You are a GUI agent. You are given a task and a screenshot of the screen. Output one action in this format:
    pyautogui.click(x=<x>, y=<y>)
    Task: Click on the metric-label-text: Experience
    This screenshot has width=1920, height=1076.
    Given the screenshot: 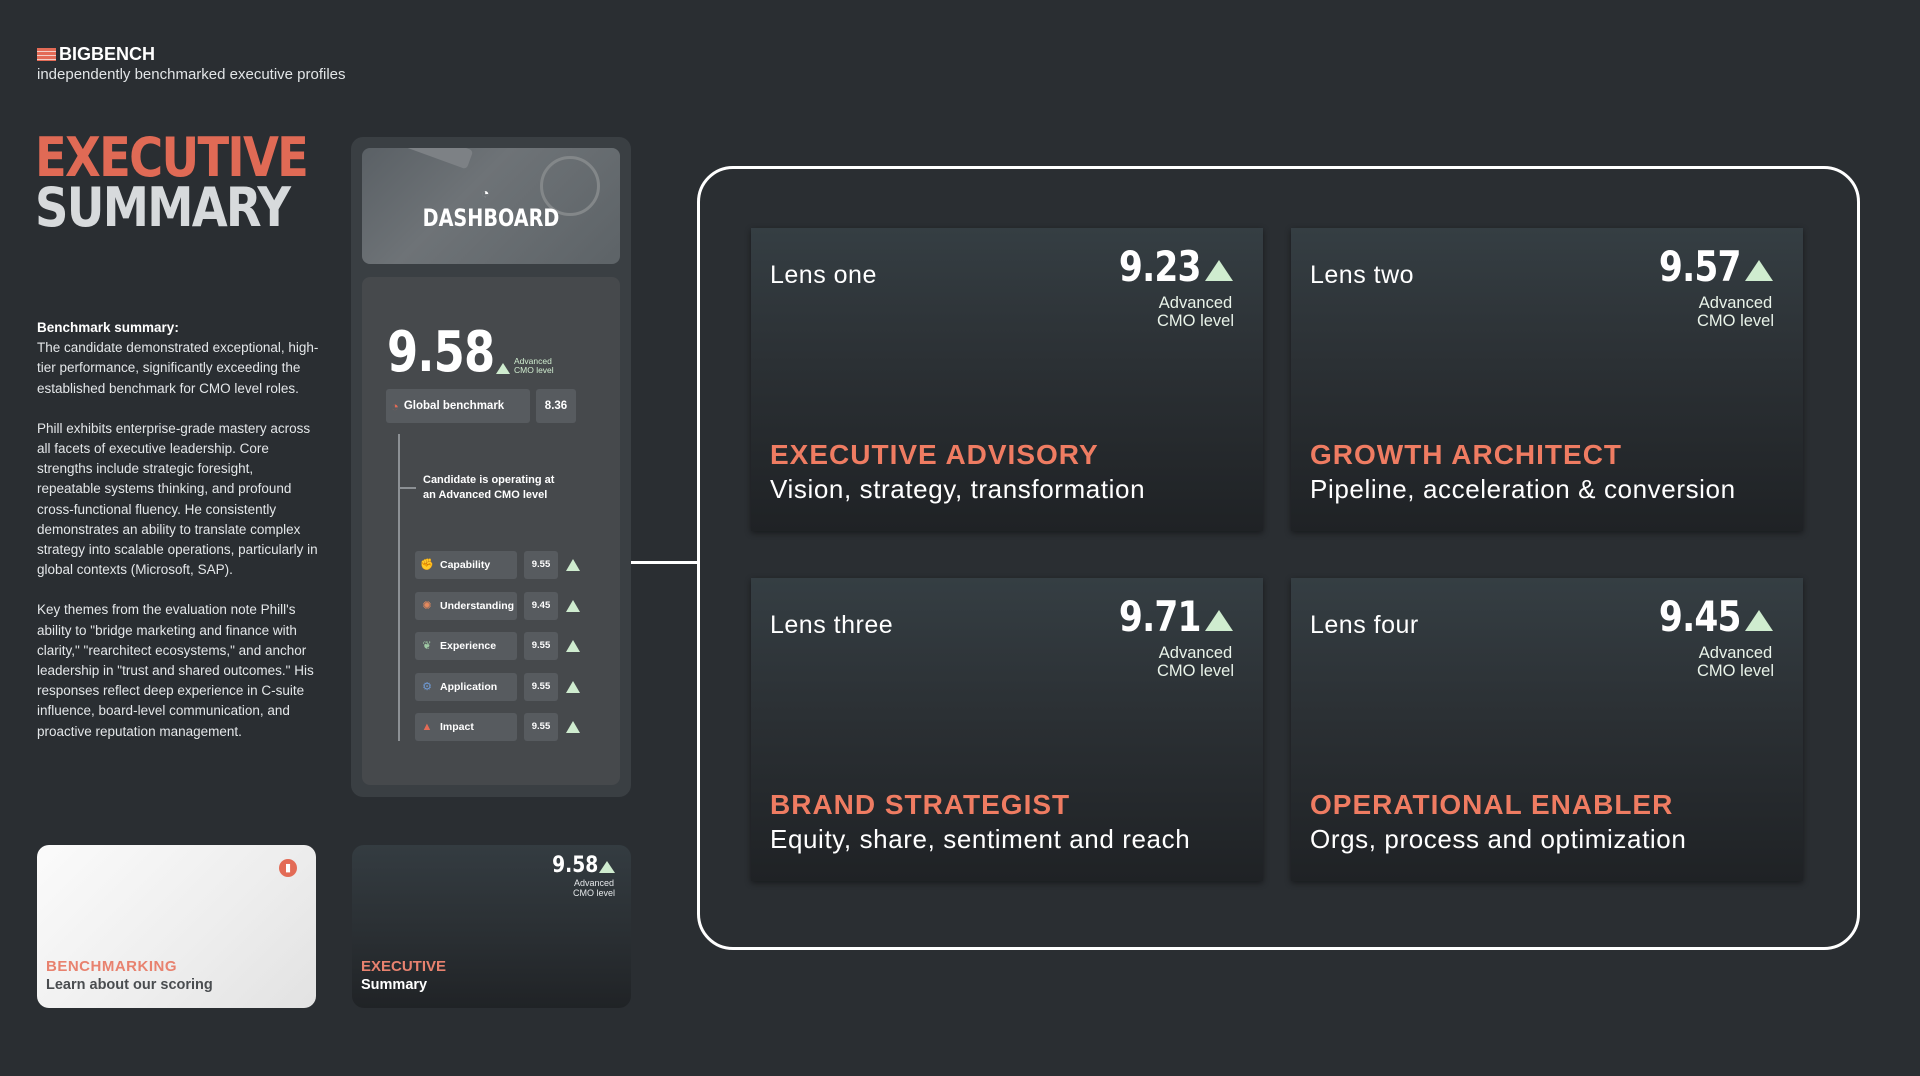 What is the action you would take?
    pyautogui.click(x=468, y=646)
    